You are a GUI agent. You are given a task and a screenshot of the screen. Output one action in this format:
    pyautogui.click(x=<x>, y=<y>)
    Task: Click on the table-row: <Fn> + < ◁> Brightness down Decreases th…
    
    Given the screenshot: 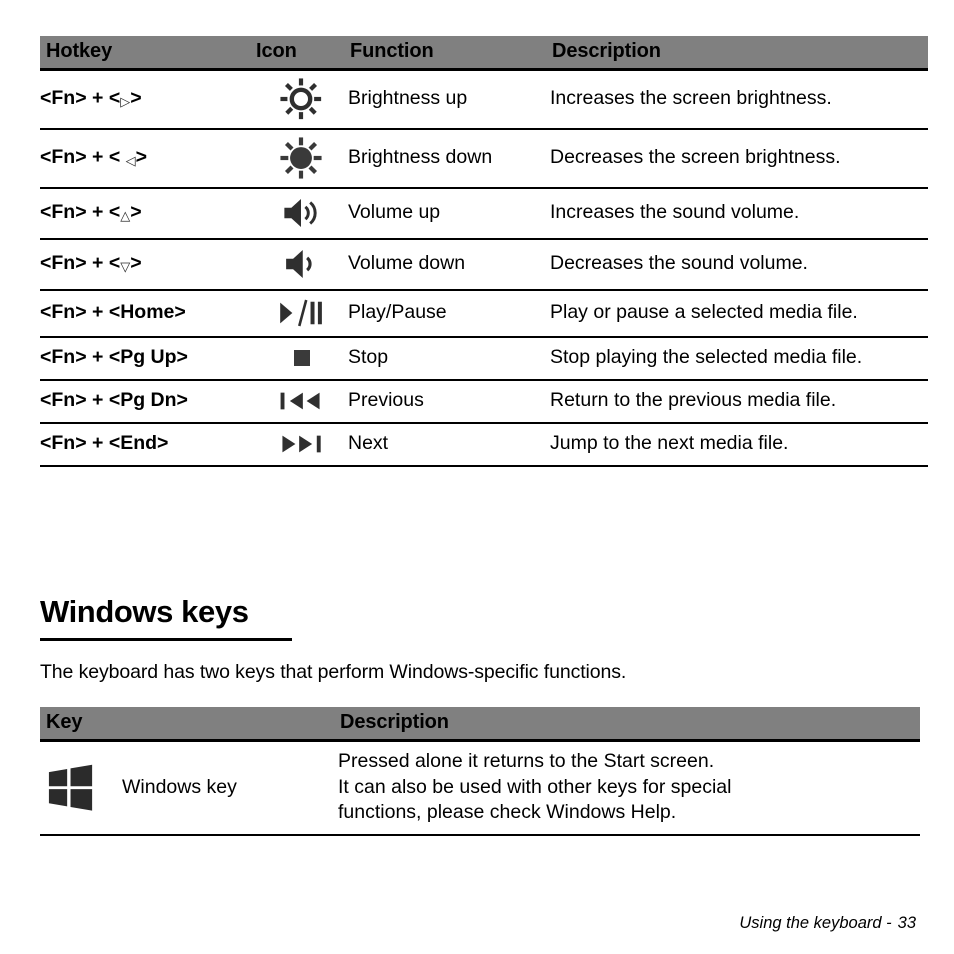 What is the action you would take?
    pyautogui.click(x=484, y=159)
    